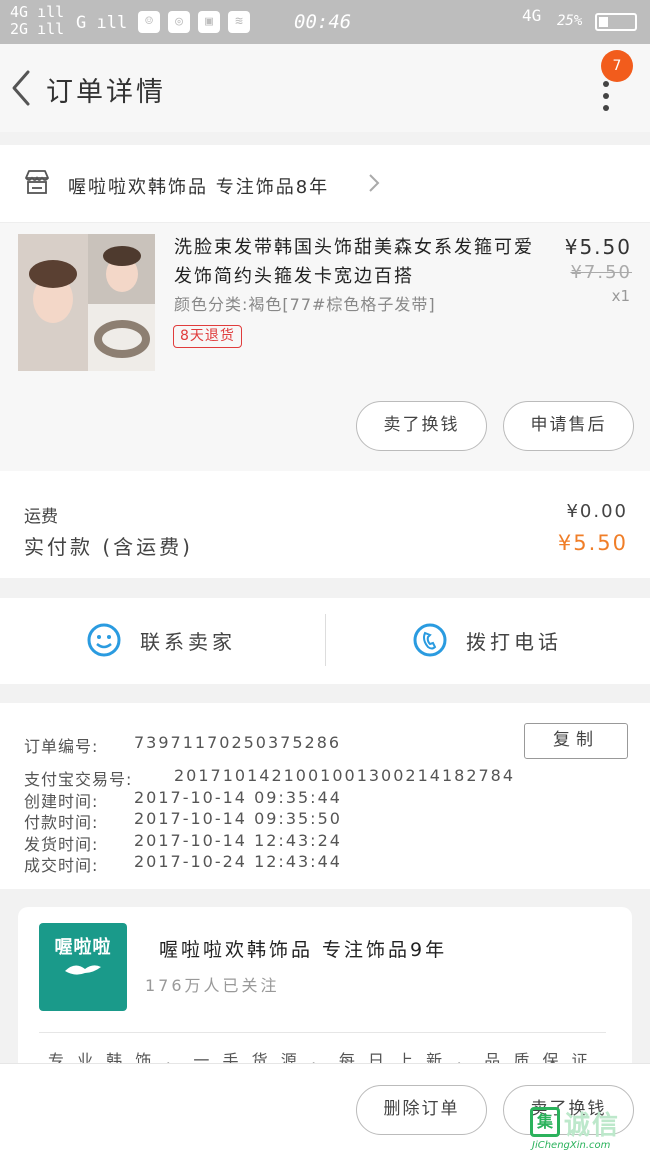 The width and height of the screenshot is (650, 1155). I want to click on chat-icon, so click(104, 640).